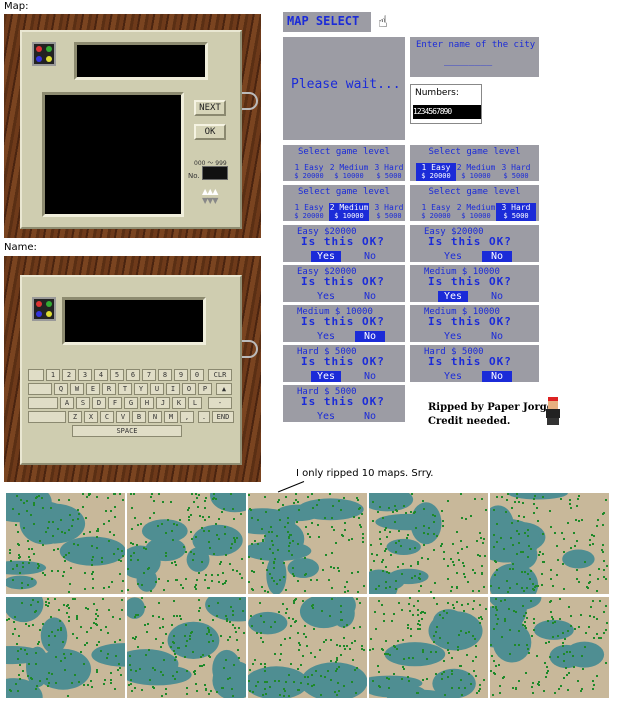 The height and width of the screenshot is (707, 619). What do you see at coordinates (474, 363) in the screenshot?
I see `confirm-panel: Hard $ 5000 Is this OK? Yes No` at bounding box center [474, 363].